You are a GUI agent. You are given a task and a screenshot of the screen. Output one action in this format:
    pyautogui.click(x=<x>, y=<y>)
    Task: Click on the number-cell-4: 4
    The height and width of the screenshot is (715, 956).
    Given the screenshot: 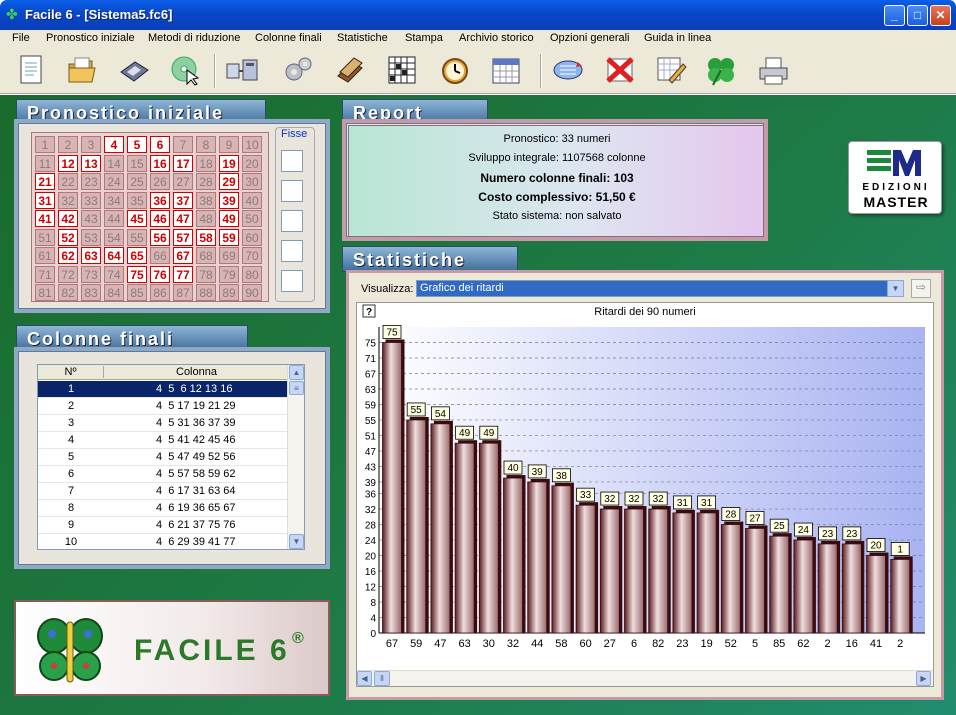 What is the action you would take?
    pyautogui.click(x=114, y=144)
    